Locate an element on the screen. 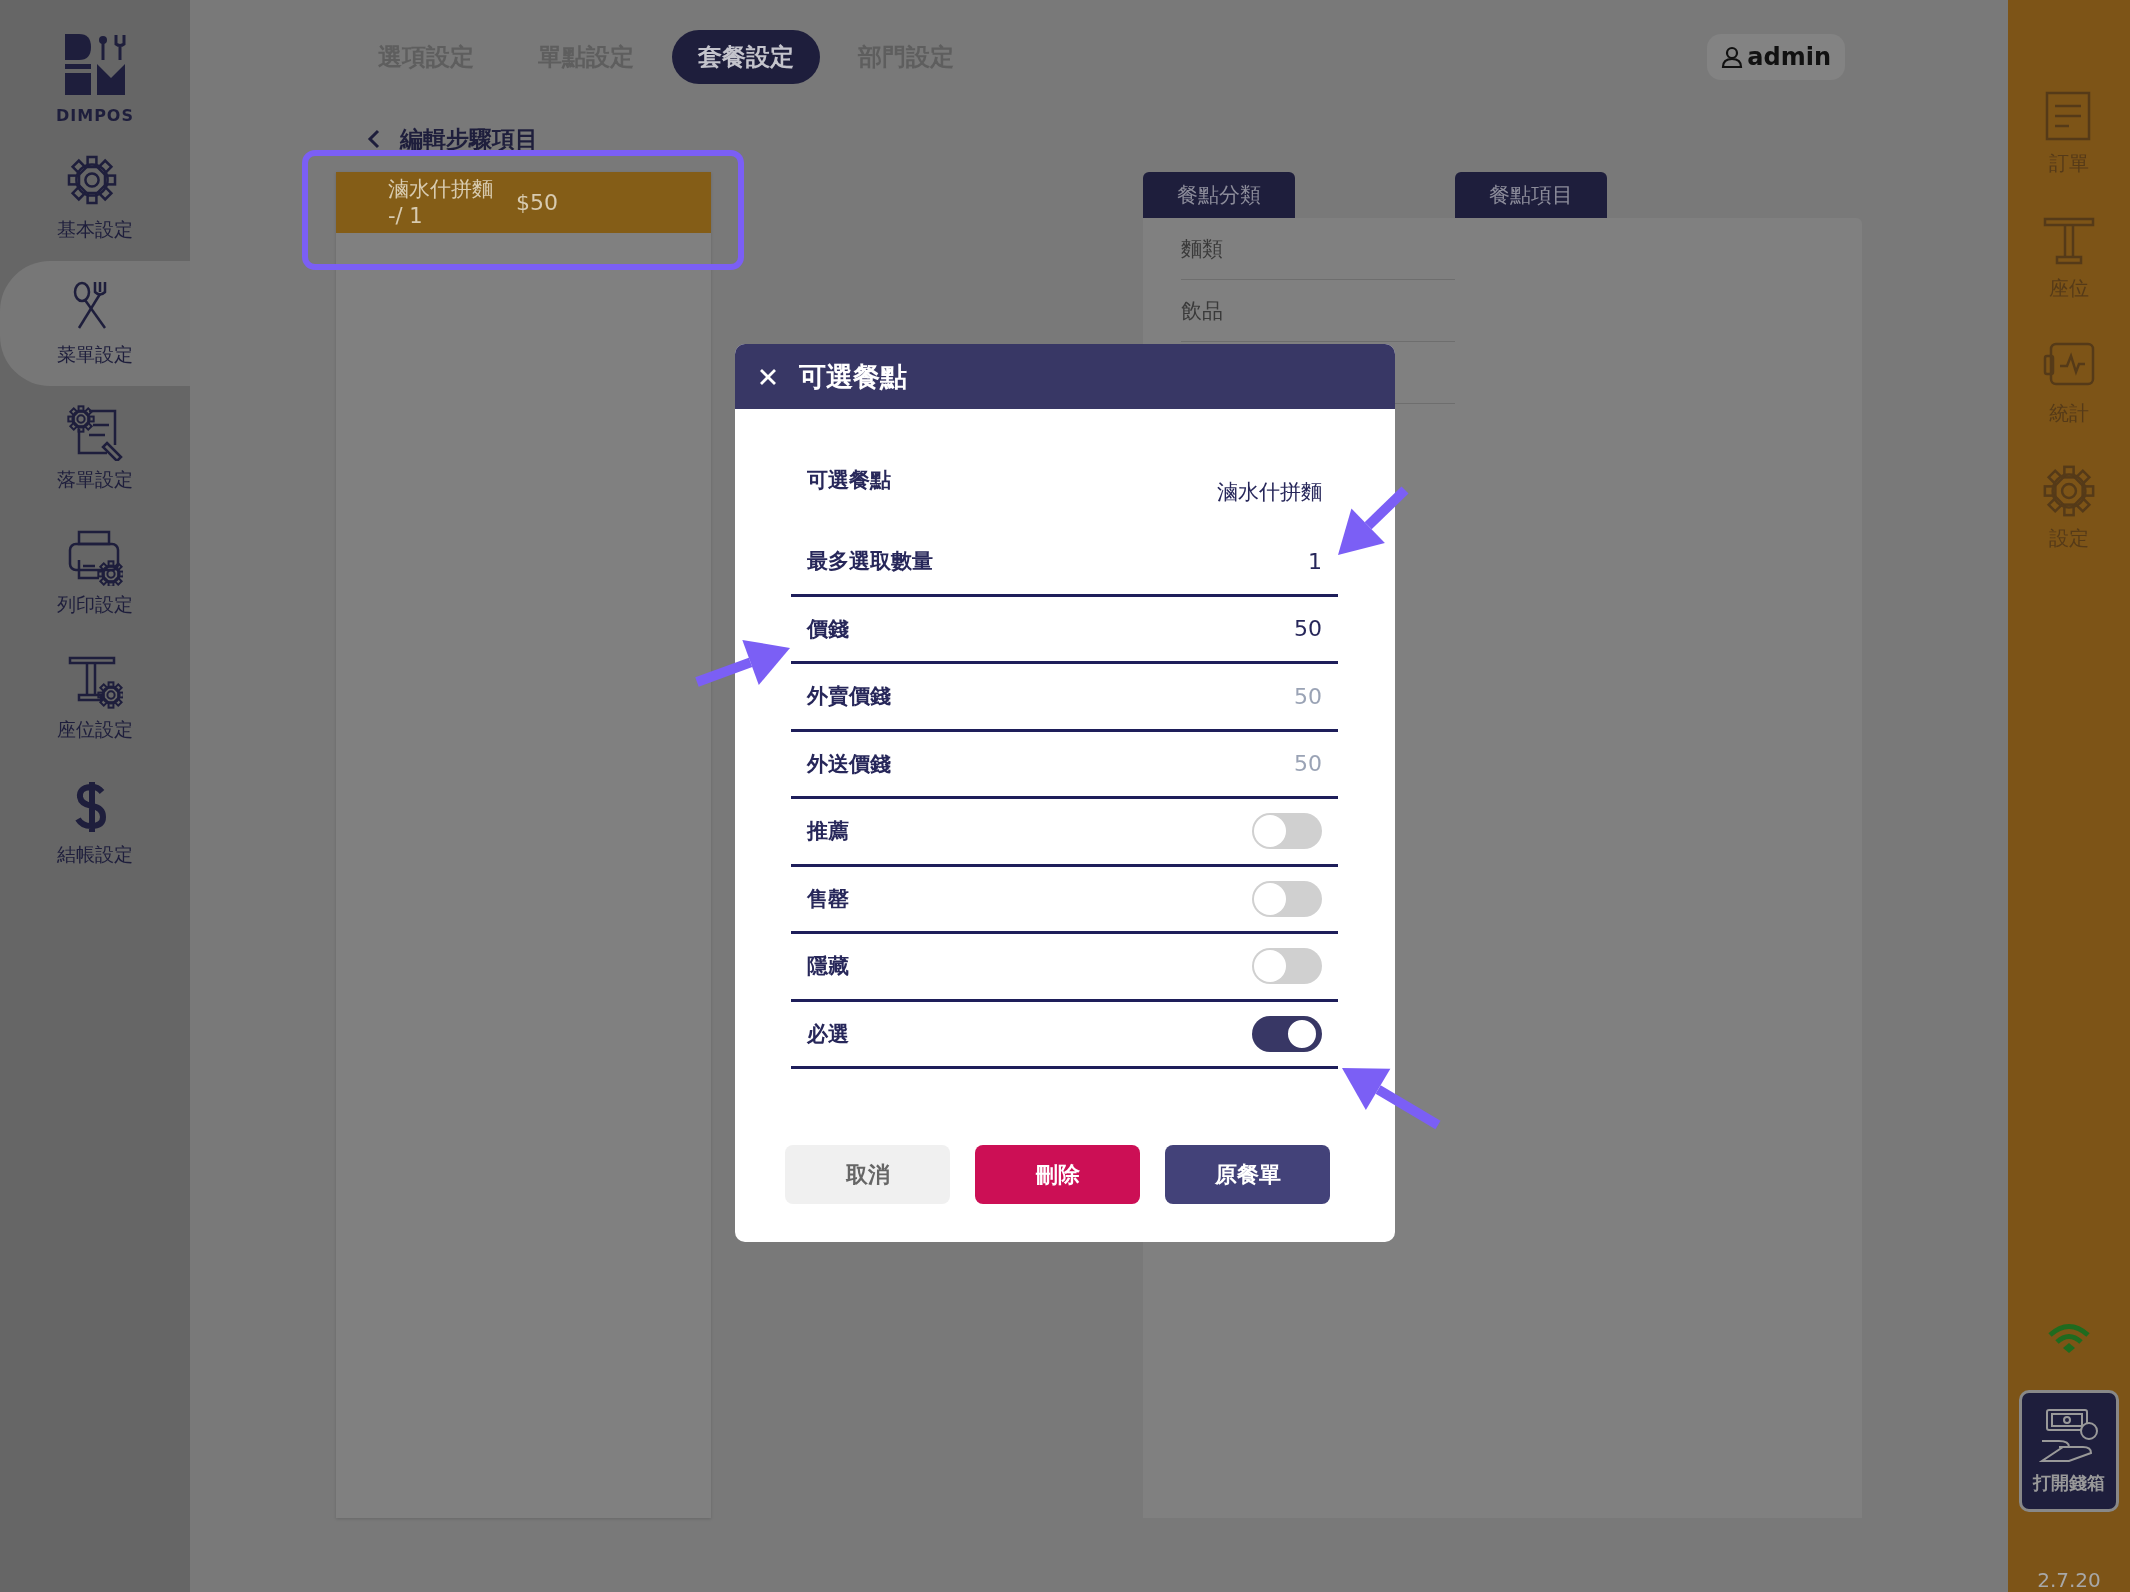  table-gear-icon is located at coordinates (95, 682).